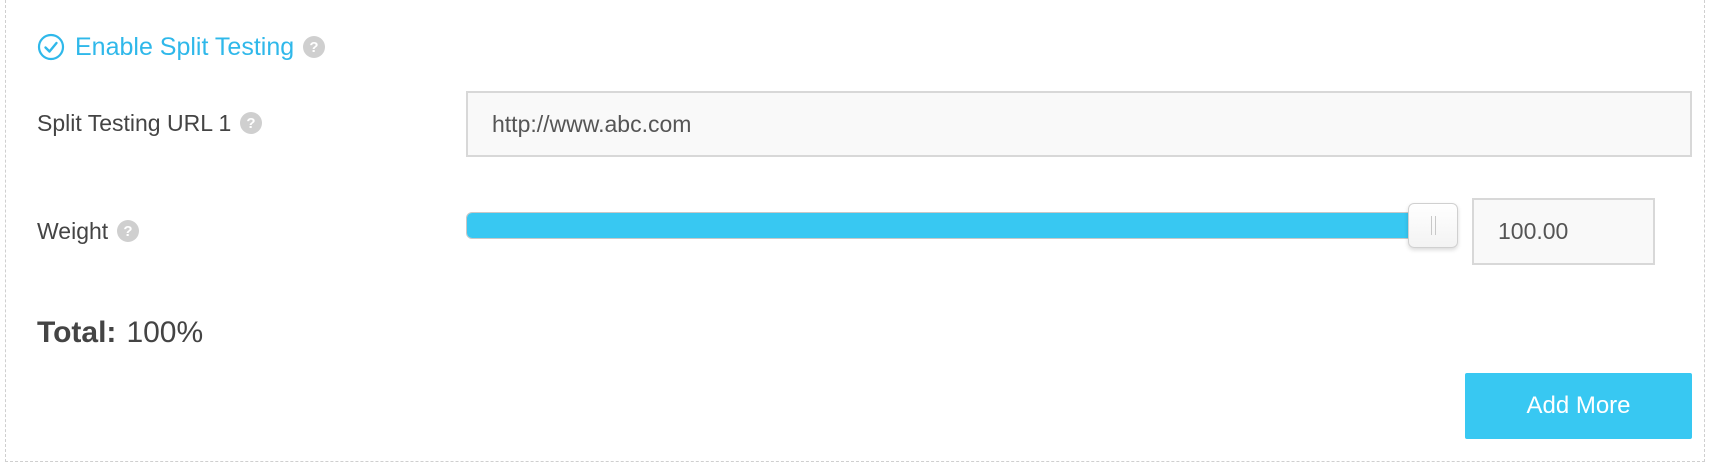 Image resolution: width=1710 pixels, height=464 pixels. Describe the element at coordinates (185, 46) in the screenshot. I see `enable-split-testing-label: Enable Split Testing` at that location.